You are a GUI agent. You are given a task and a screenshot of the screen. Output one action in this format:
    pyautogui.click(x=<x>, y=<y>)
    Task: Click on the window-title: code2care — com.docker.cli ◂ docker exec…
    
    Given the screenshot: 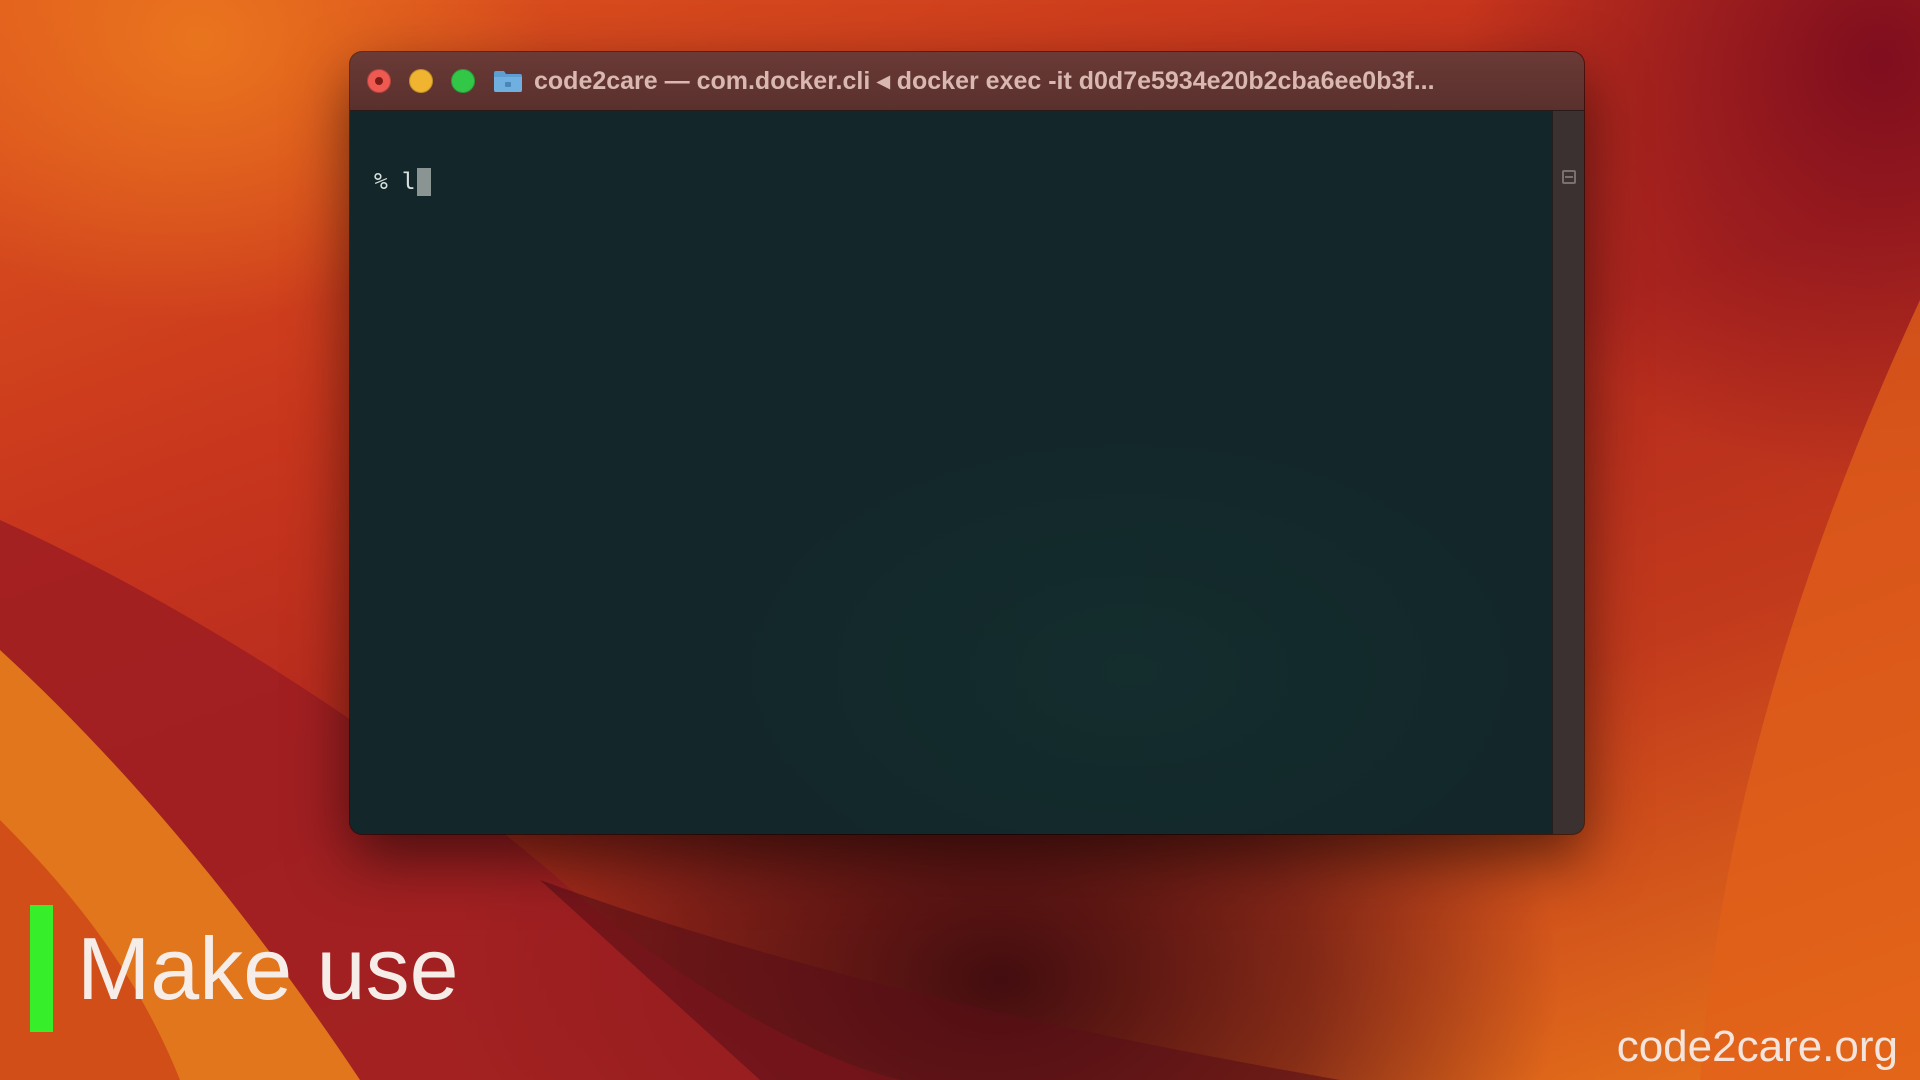 What is the action you would take?
    pyautogui.click(x=984, y=81)
    